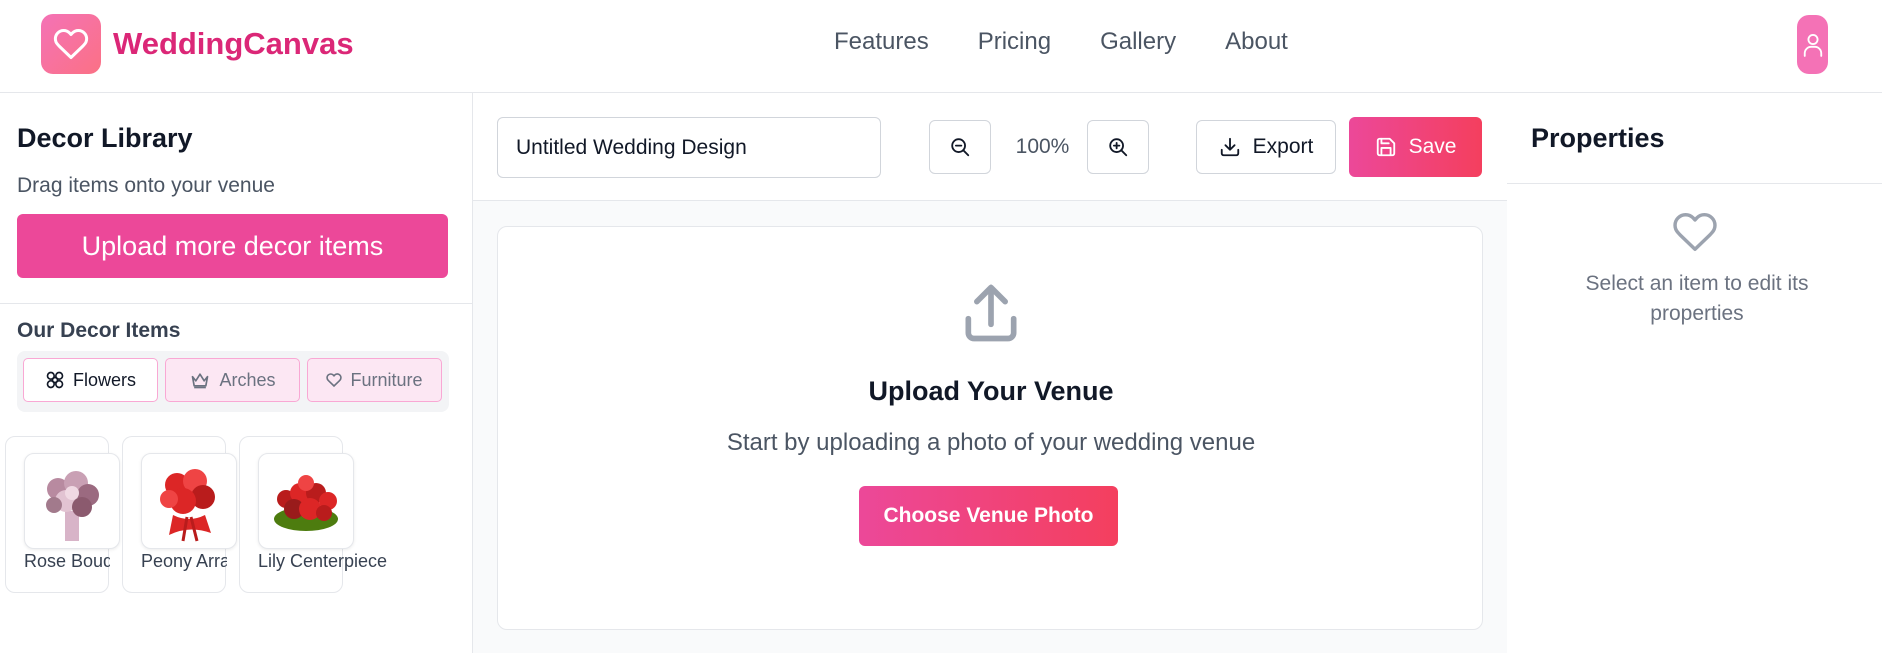  Describe the element at coordinates (386, 379) in the screenshot. I see `tab-furniture-label: Furniture` at that location.